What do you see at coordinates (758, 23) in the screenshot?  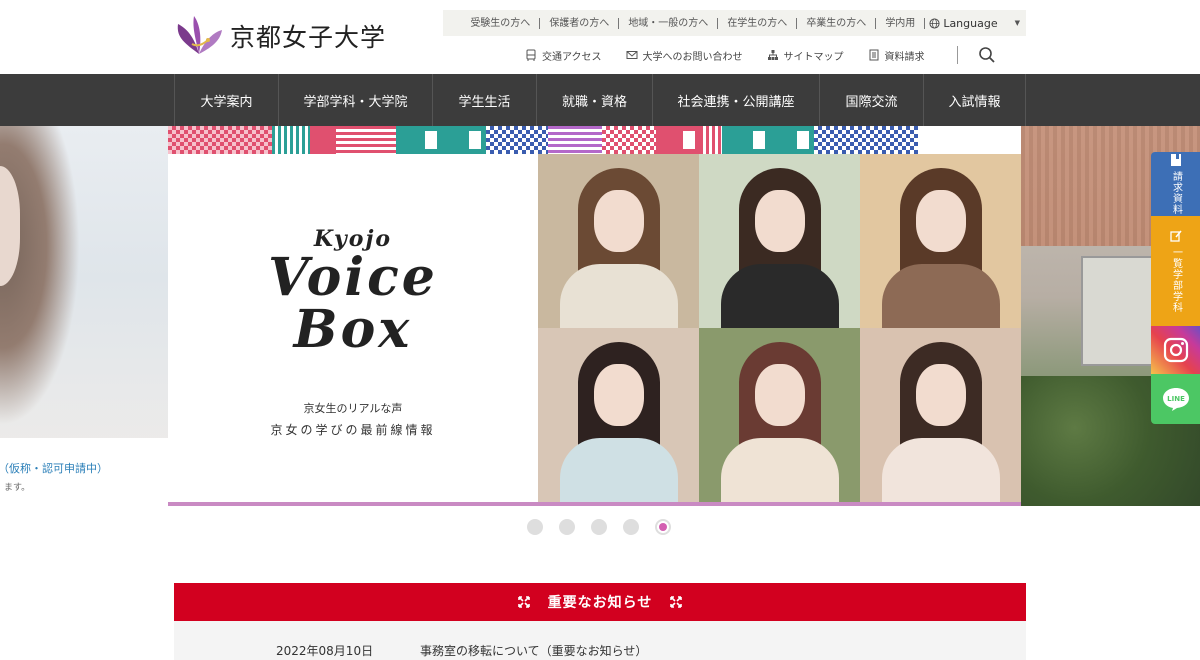 I see `util-link-students: 在学生の方へ` at bounding box center [758, 23].